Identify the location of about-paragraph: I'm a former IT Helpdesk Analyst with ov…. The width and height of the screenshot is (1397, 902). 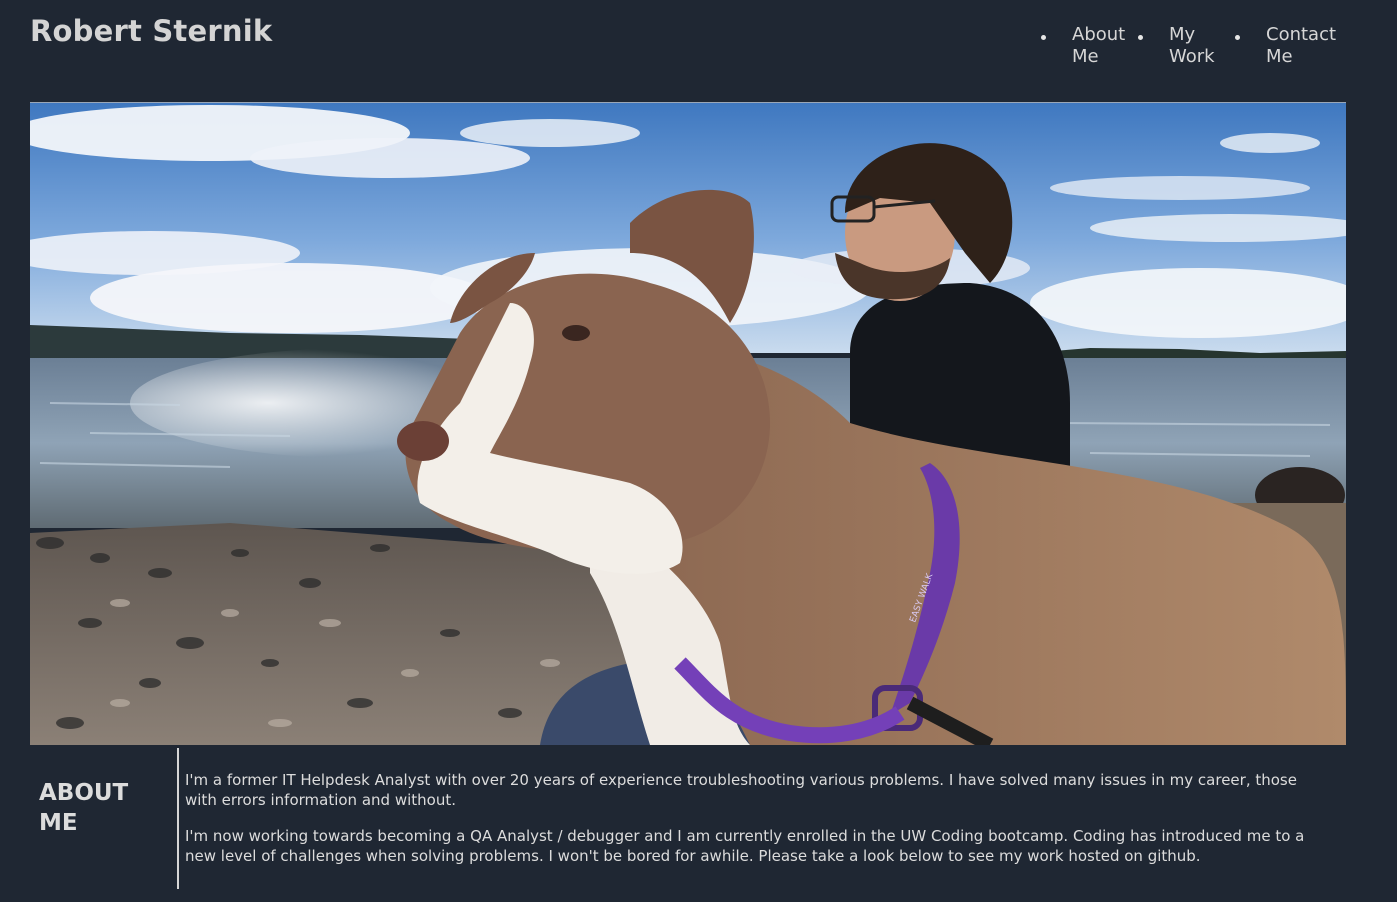
(741, 790).